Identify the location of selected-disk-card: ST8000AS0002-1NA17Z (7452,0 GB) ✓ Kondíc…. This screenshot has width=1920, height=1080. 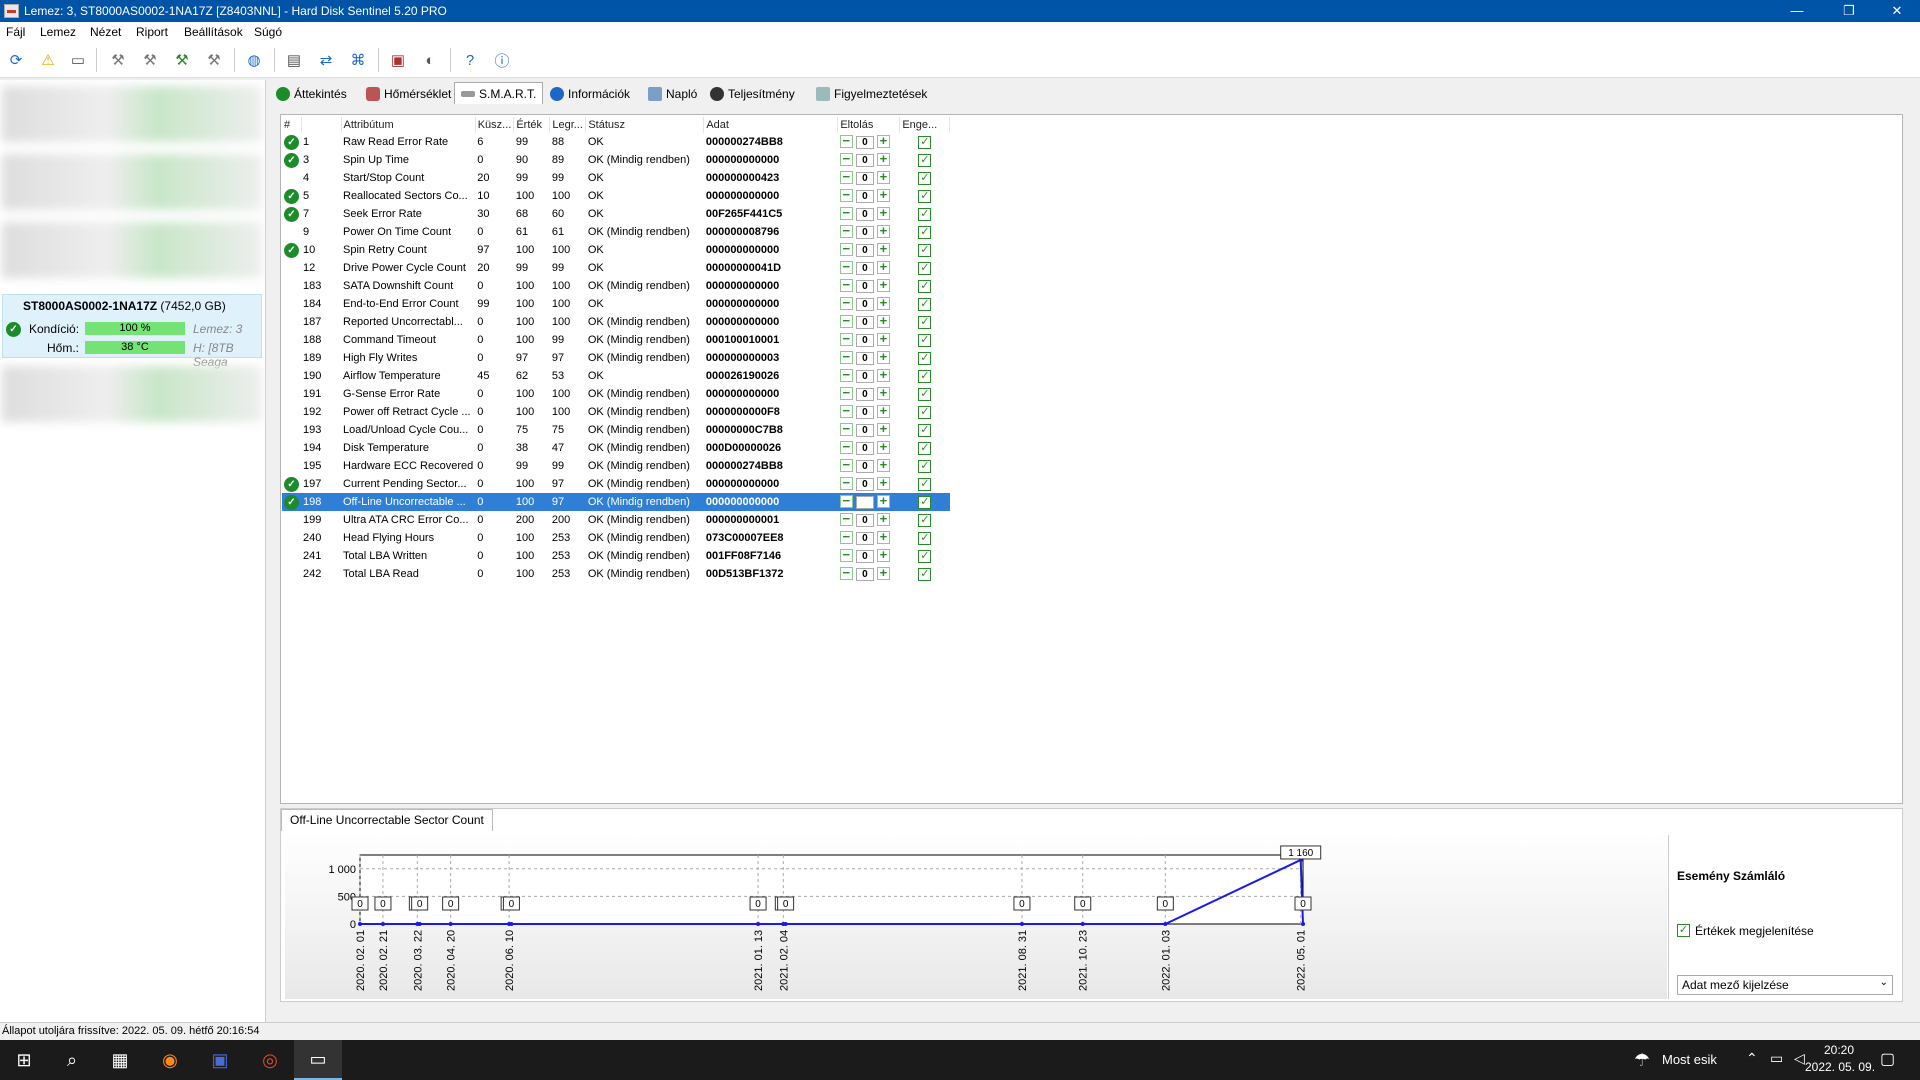
(132, 331).